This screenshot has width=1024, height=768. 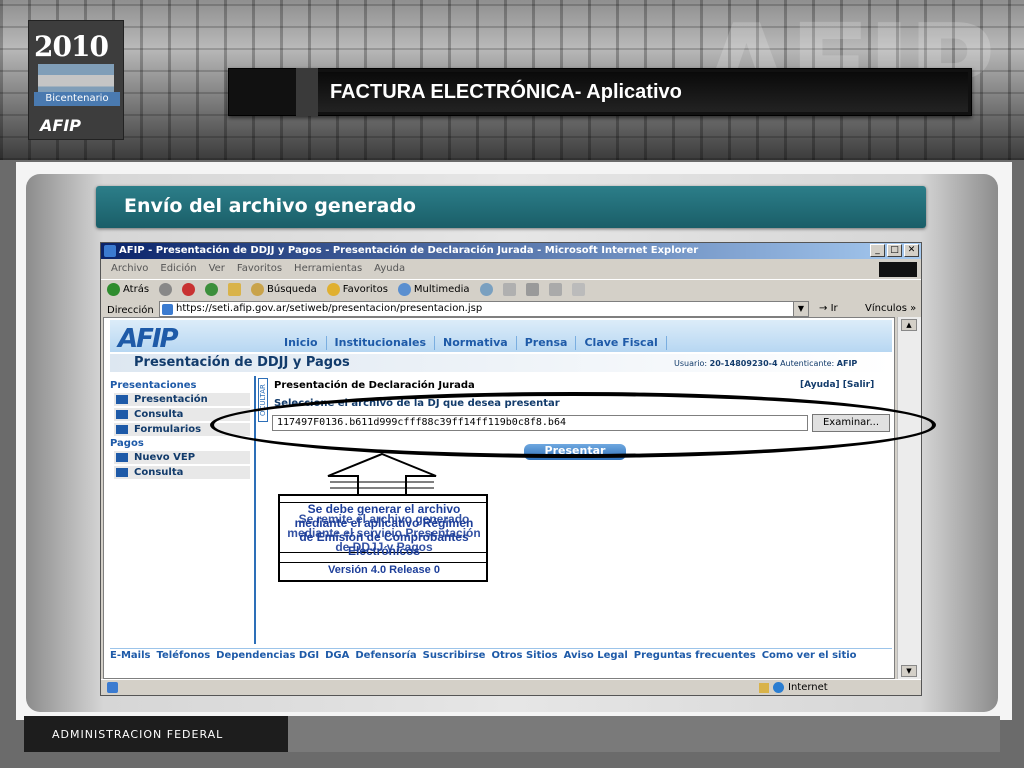 I want to click on refresh-icon, so click(x=212, y=289).